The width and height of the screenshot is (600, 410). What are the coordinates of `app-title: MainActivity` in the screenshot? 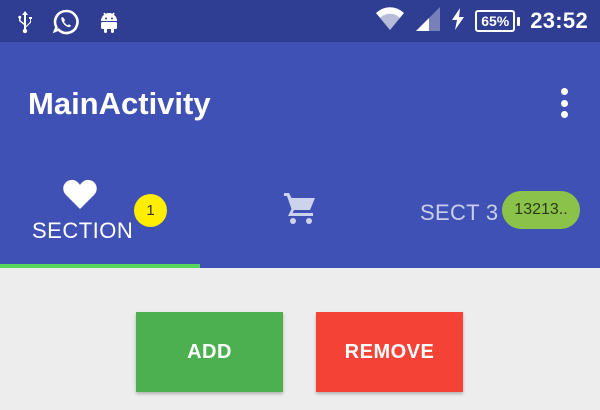 It's located at (119, 103).